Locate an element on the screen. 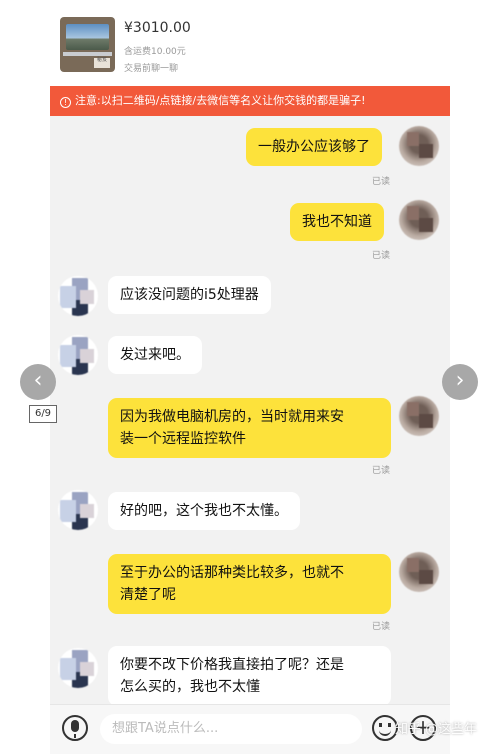 This screenshot has width=500, height=754. watermark: 知乎 @这些年 is located at coordinates (436, 729).